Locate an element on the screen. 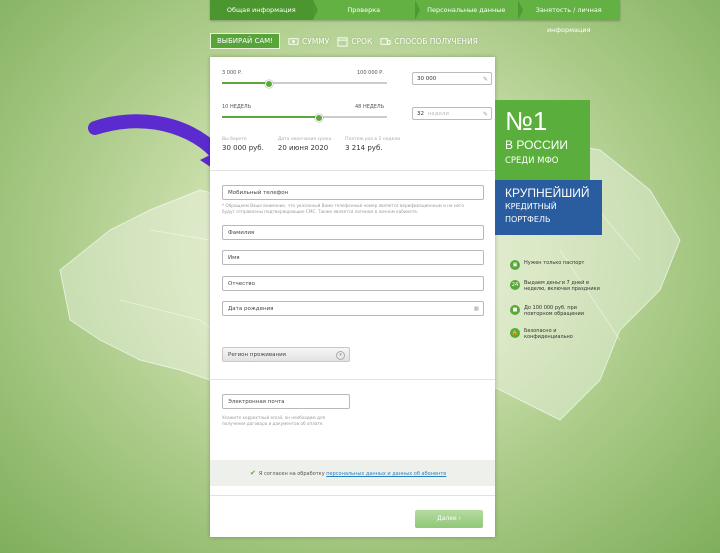  24-7-icon: 24 is located at coordinates (515, 285).